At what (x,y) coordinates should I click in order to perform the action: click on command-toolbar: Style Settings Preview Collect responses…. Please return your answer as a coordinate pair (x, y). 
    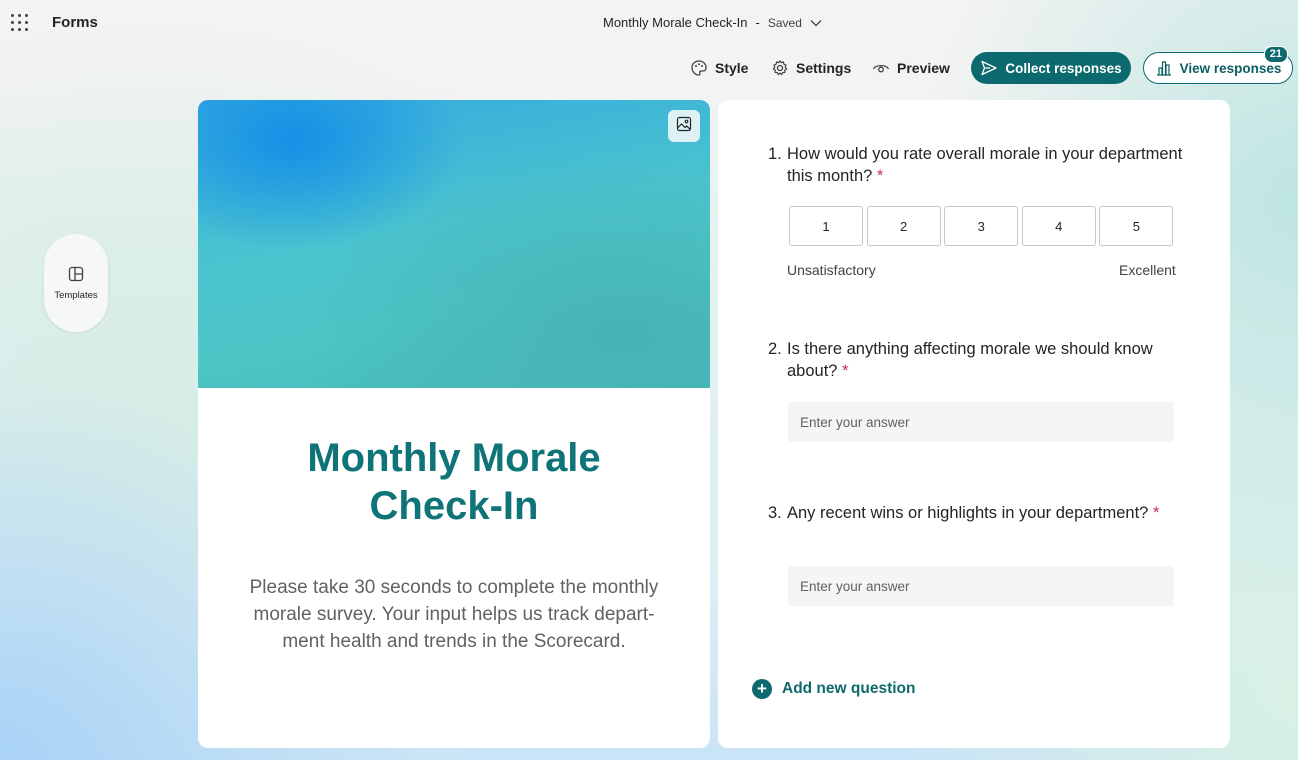
    Looking at the image, I should click on (649, 65).